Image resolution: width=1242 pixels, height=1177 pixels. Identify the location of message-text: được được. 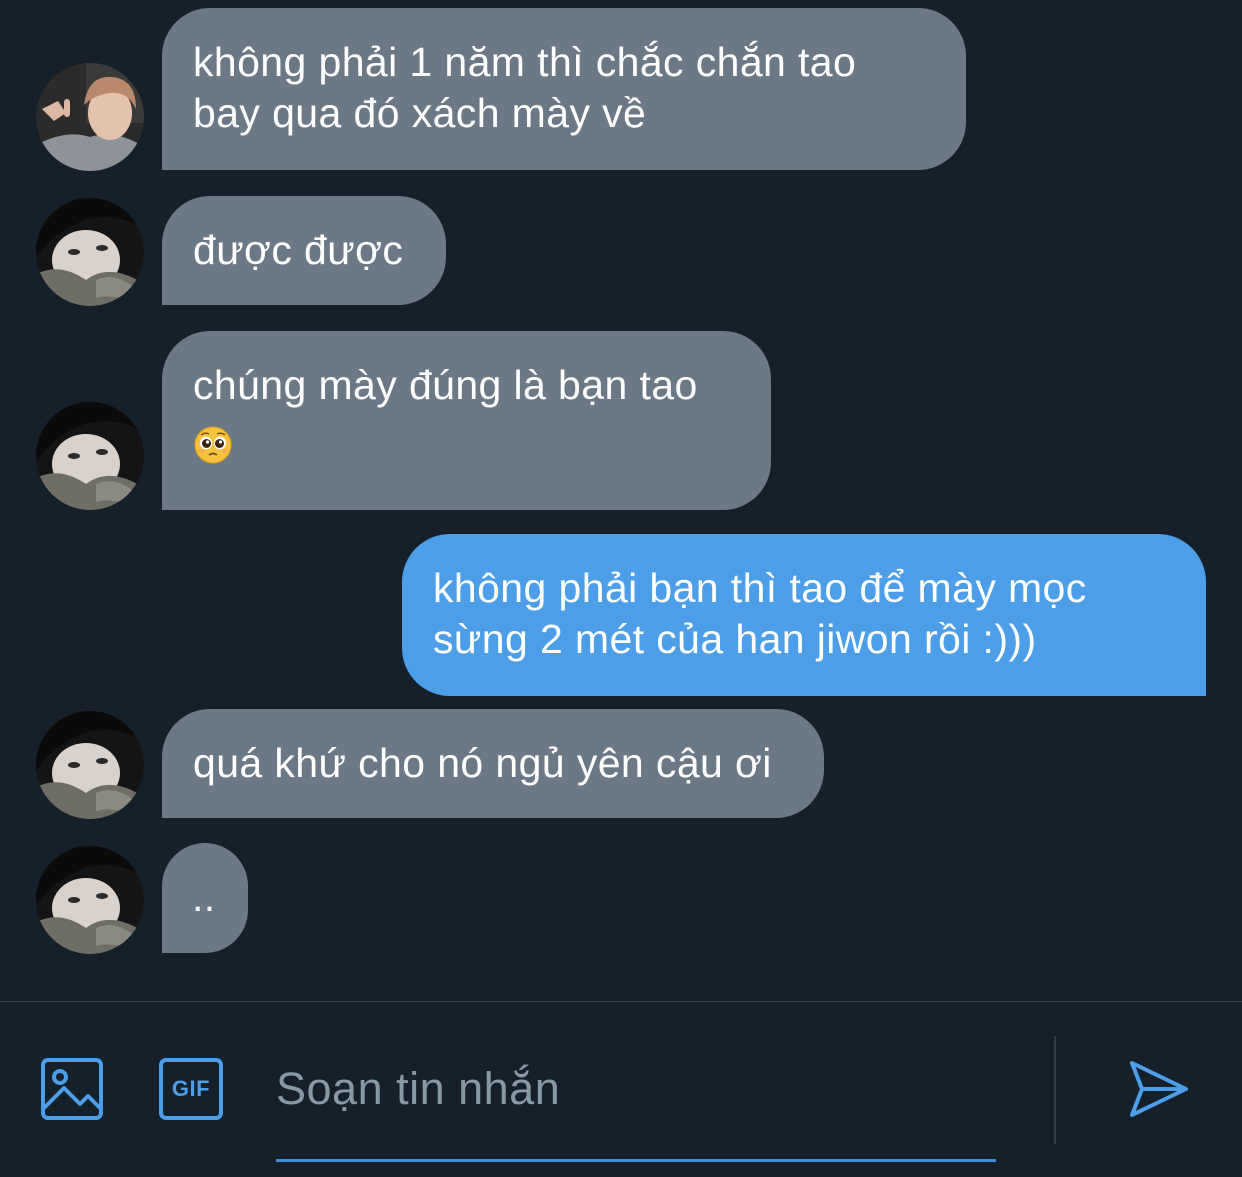
(298, 250).